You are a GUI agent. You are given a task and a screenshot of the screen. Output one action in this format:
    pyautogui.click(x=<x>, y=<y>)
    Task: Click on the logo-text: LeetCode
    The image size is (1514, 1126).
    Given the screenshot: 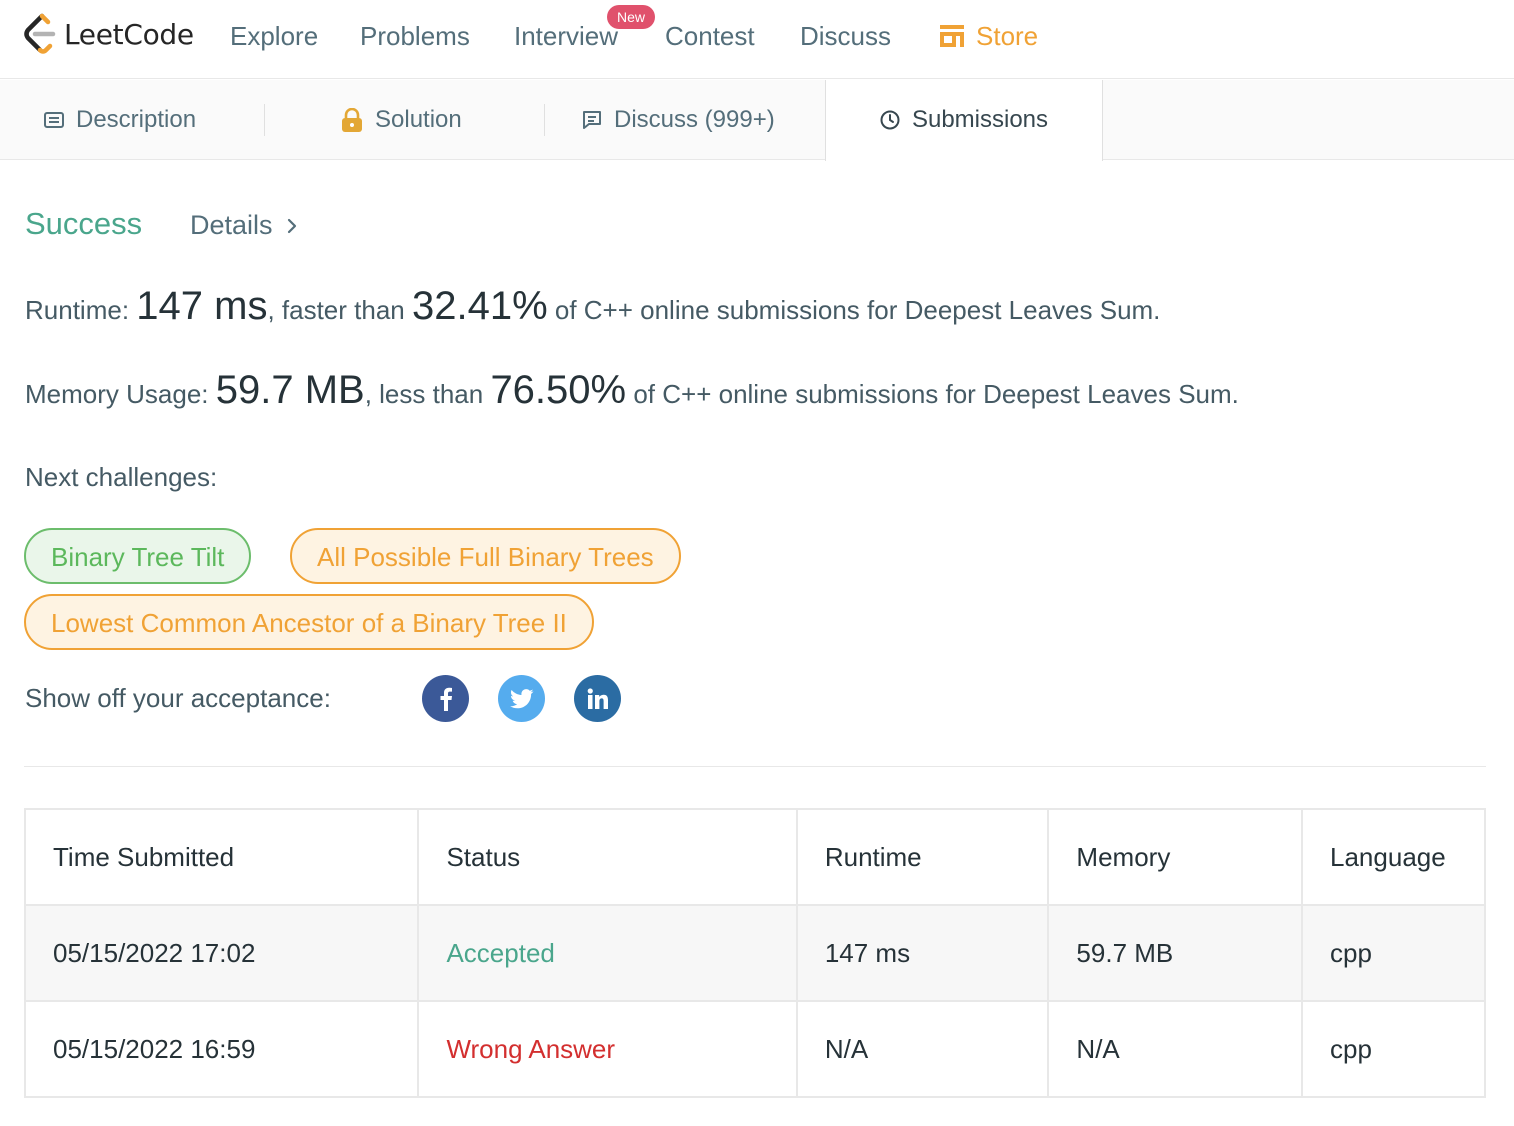 What is the action you would take?
    pyautogui.click(x=129, y=34)
    